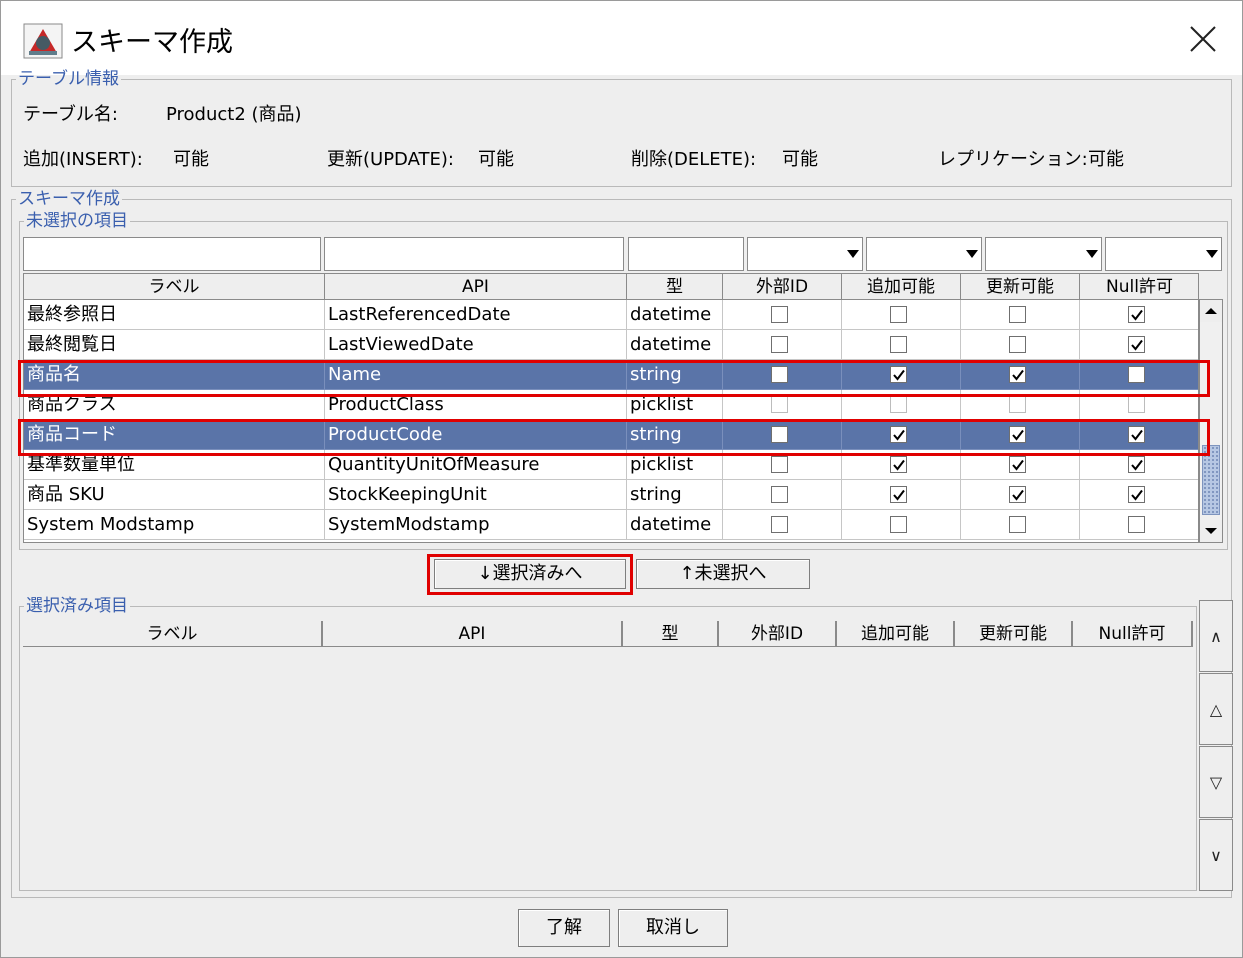 This screenshot has width=1243, height=958. Describe the element at coordinates (1211, 311) in the screenshot. I see `scroll-up-arrow-icon` at that location.